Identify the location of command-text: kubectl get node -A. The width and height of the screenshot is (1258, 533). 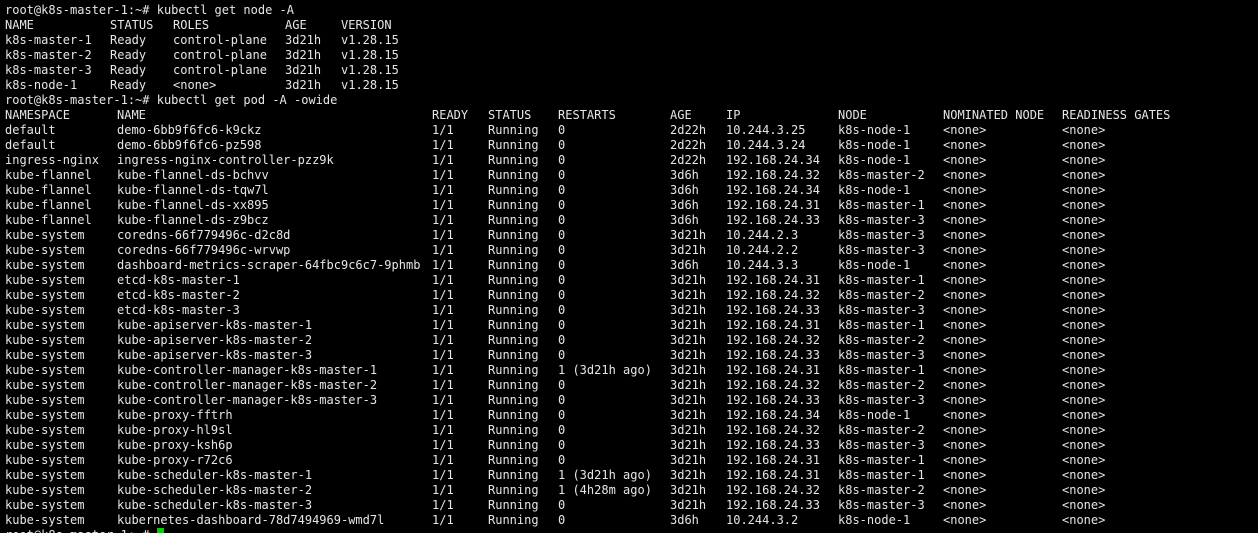
(225, 10).